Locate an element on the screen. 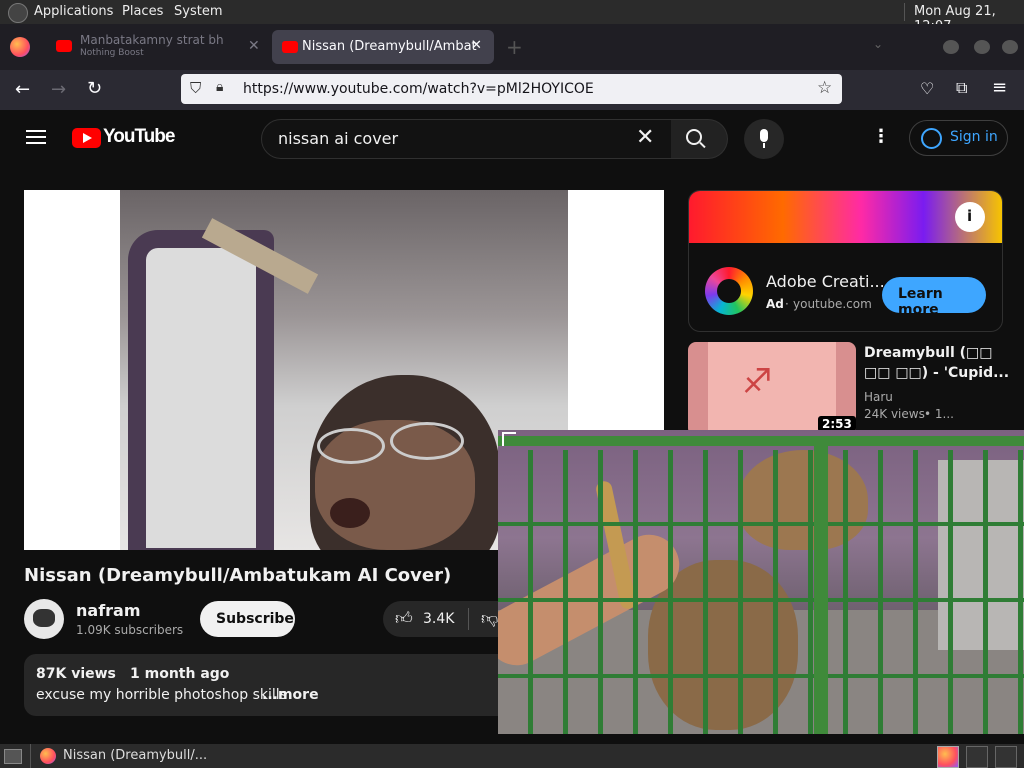 This screenshot has width=1024, height=768. search-icon-handle is located at coordinates (702, 145).